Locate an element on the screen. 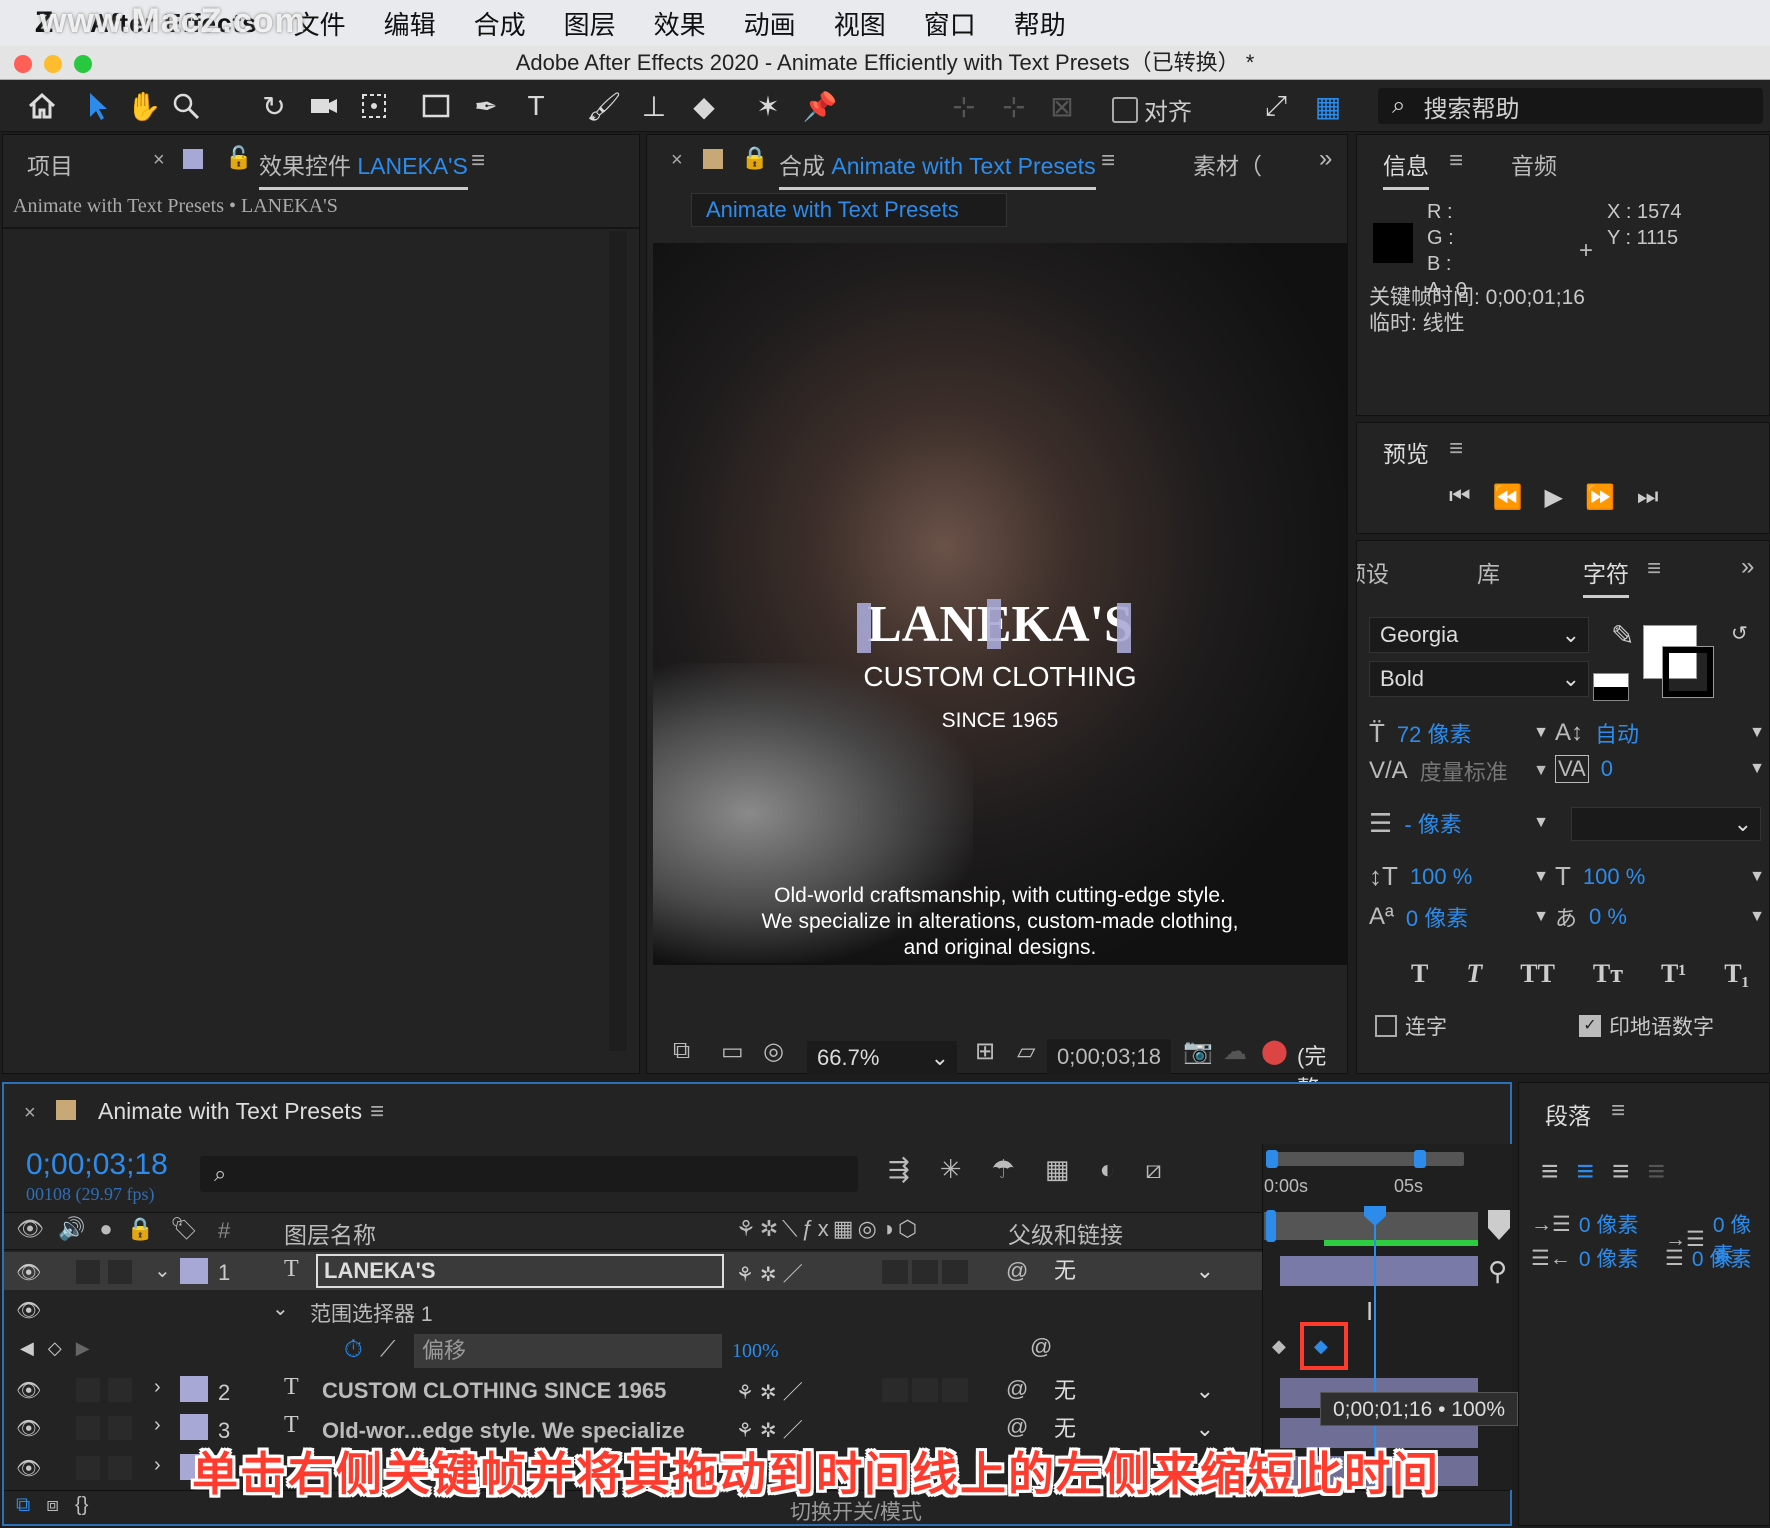  faux-italic-button: T is located at coordinates (1474, 974).